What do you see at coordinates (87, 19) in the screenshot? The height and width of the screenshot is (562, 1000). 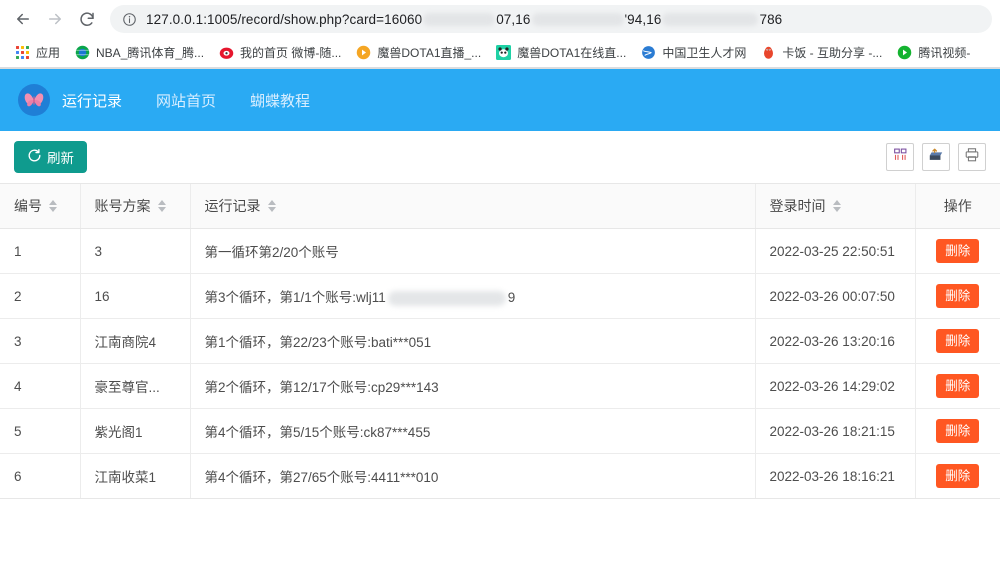 I see `reload-button` at bounding box center [87, 19].